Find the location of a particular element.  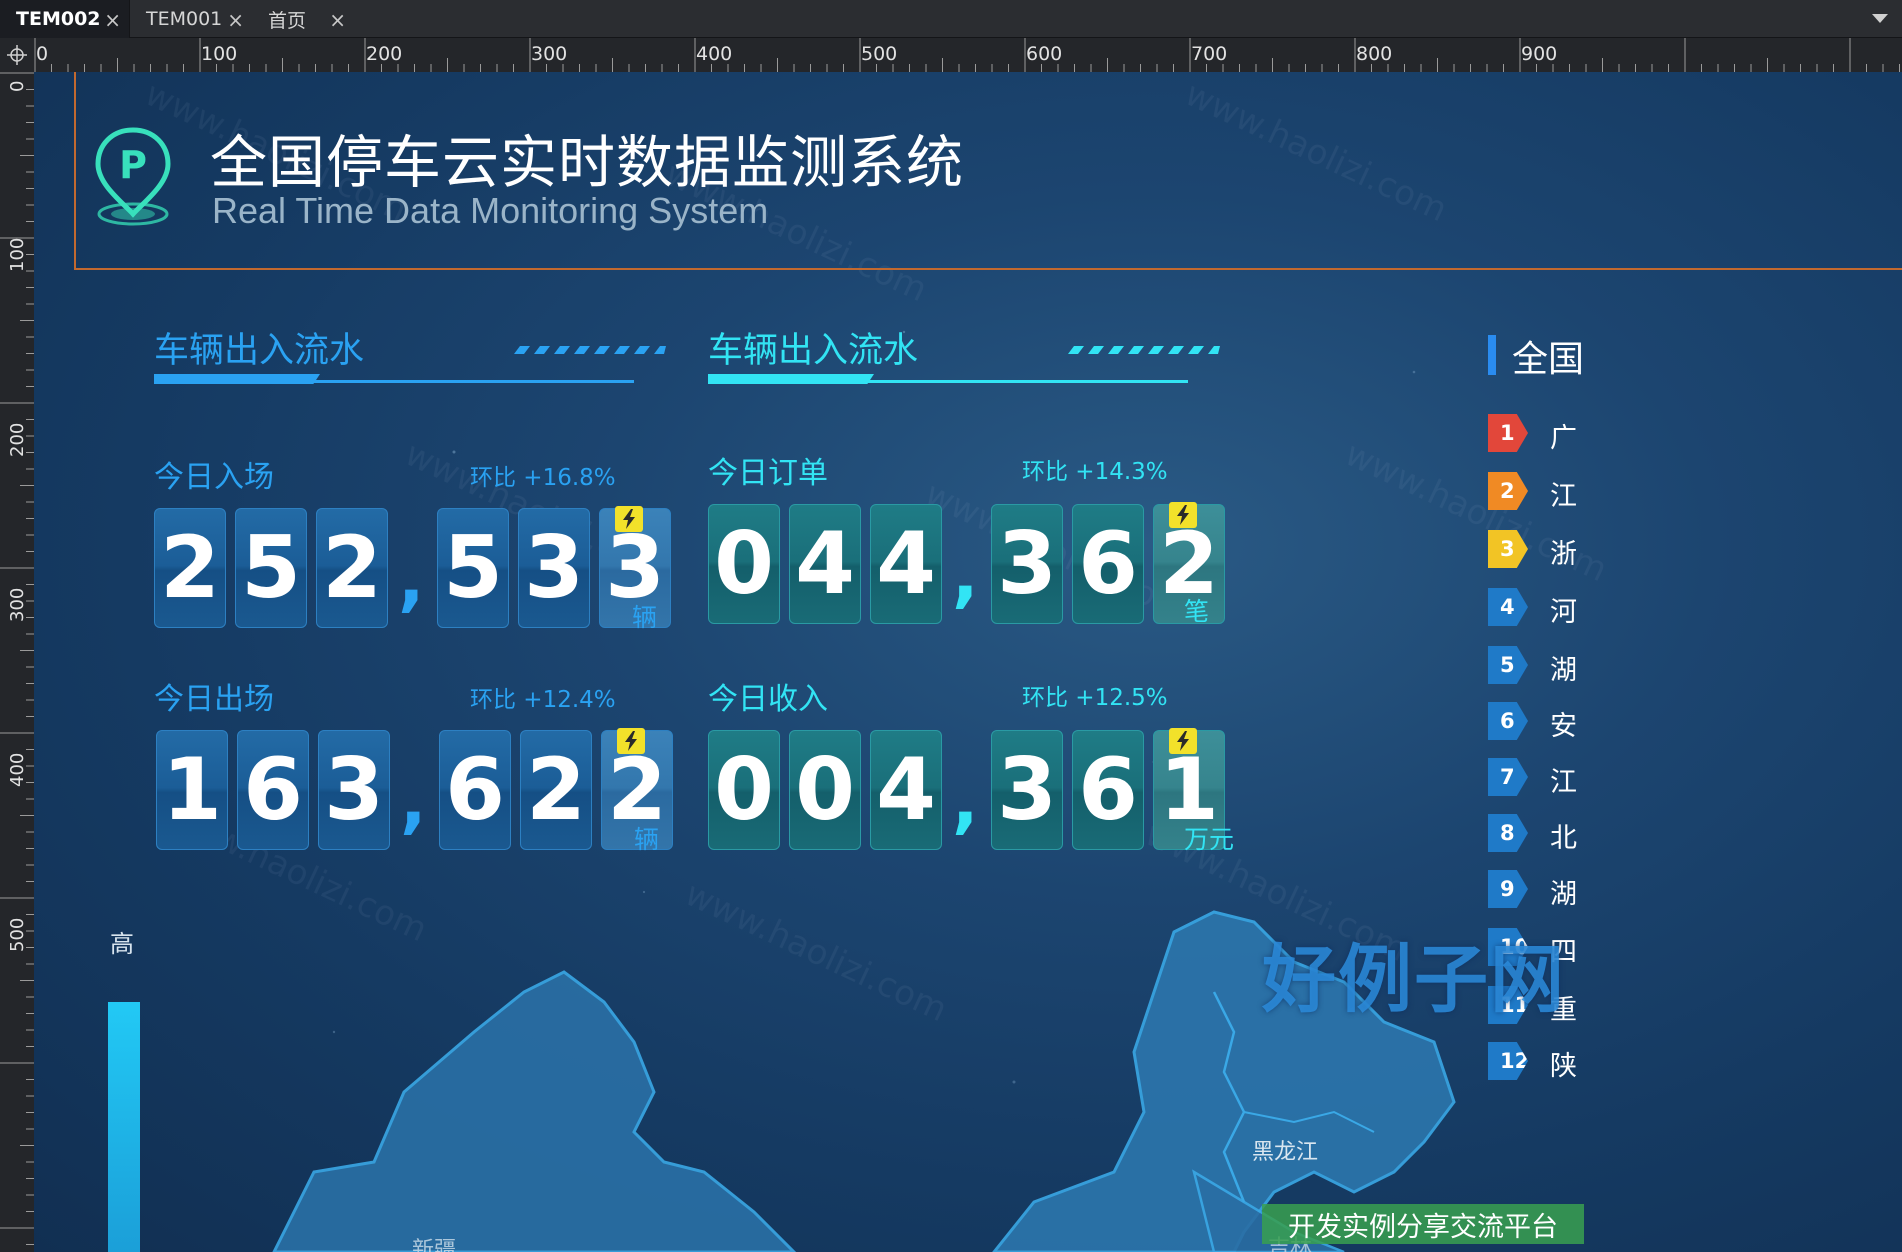

tab-label: TEM001 is located at coordinates (184, 19).